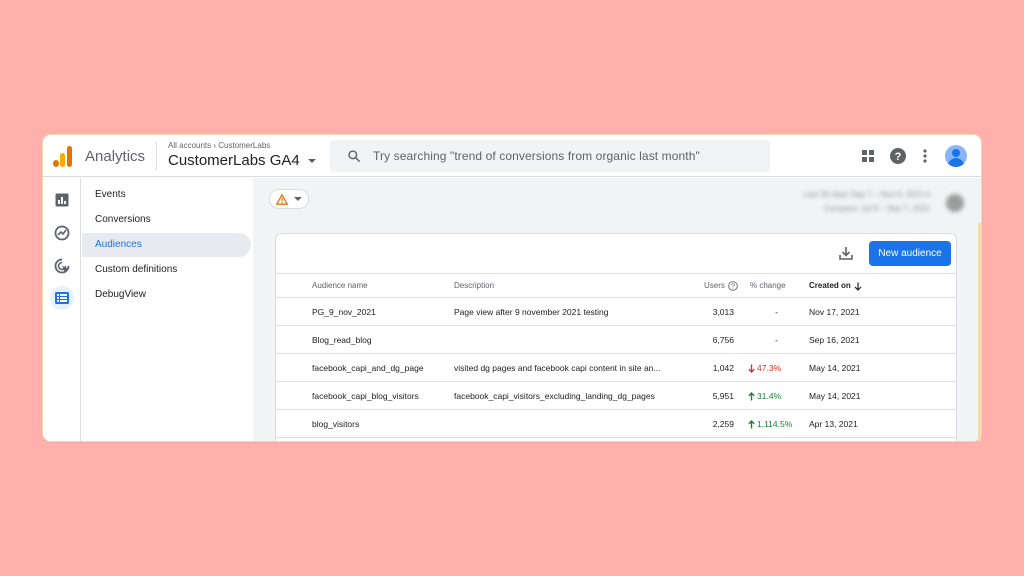 The image size is (1024, 576). I want to click on download-icon, so click(846, 253).